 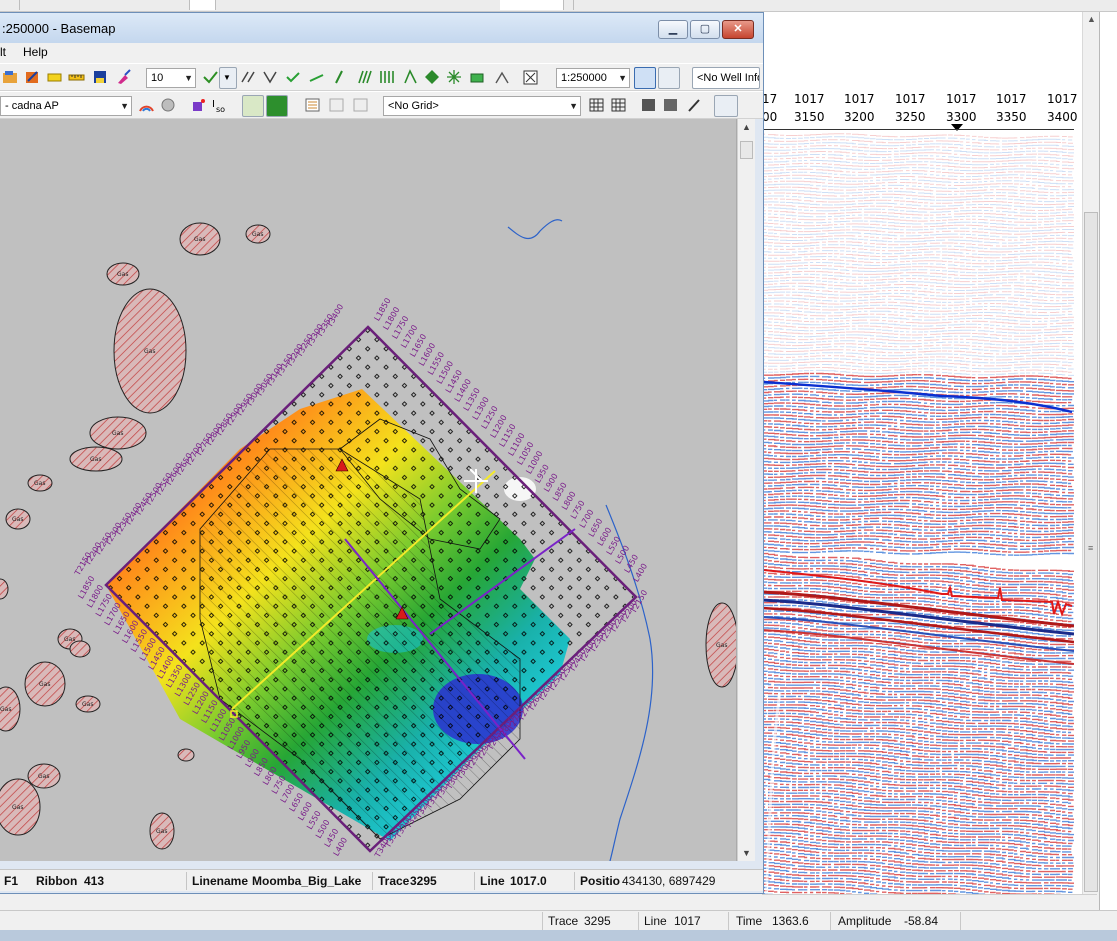 What do you see at coordinates (213, 104) in the screenshot?
I see `svg-text: I` at bounding box center [213, 104].